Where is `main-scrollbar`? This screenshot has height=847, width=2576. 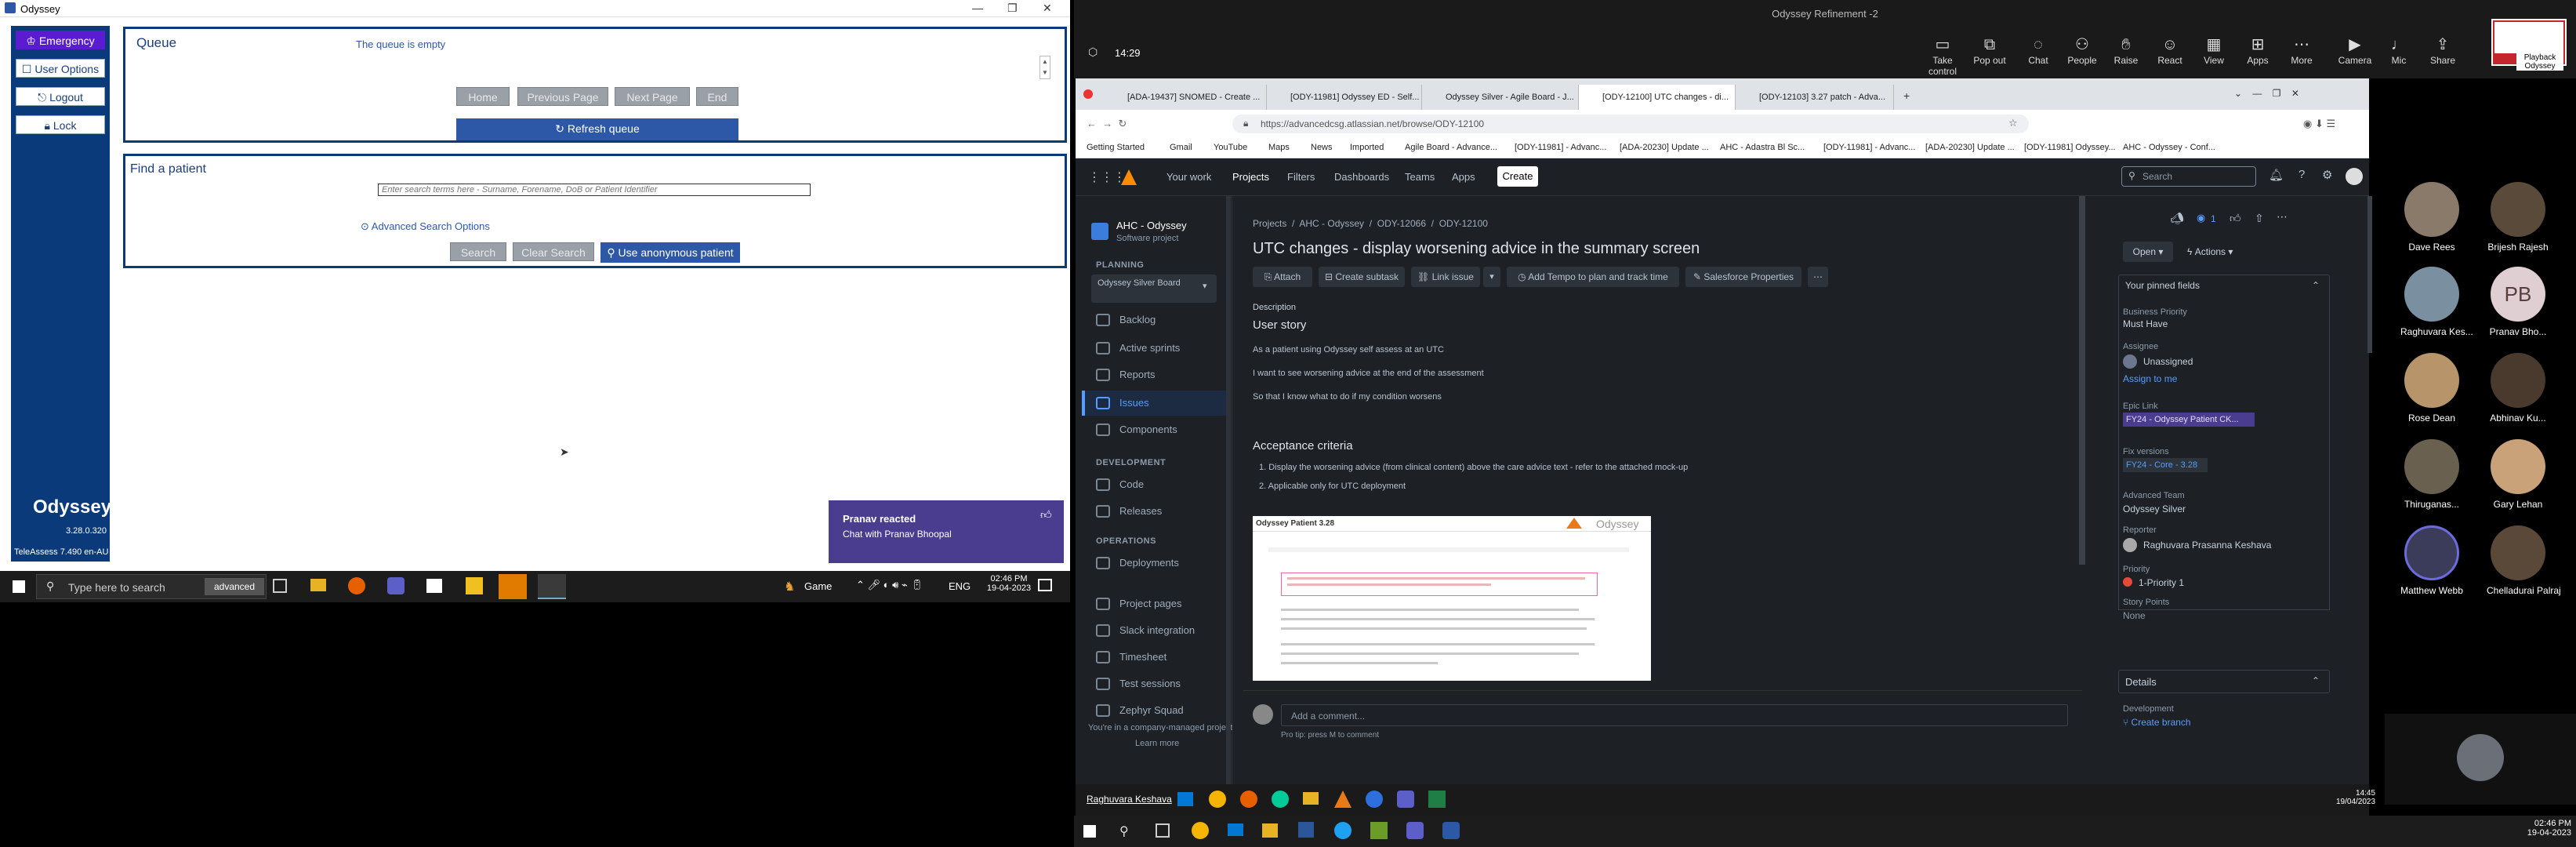
main-scrollbar is located at coordinates (2082, 380).